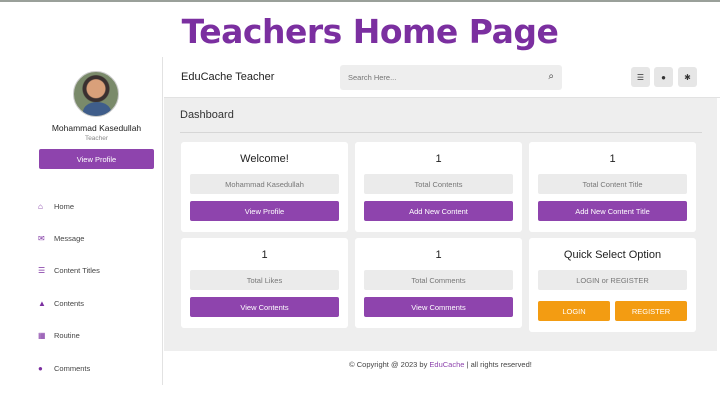  Describe the element at coordinates (67, 336) in the screenshot. I see `sidebar-item-label: Routine` at that location.